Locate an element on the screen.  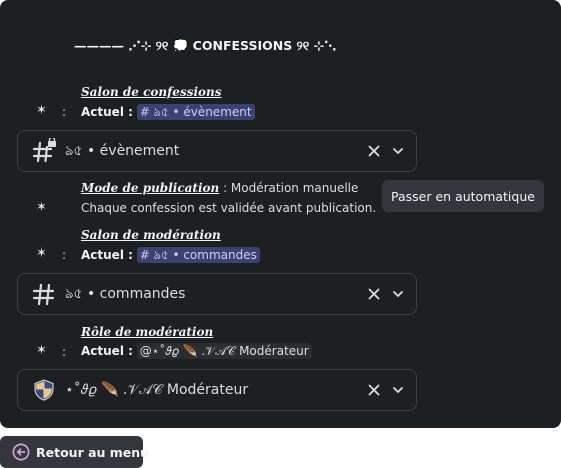
moderation-role-current: Actuel : @⋆˚𝜗𝜚 🪶 .𝒱𝒜𝒞 Modérateur is located at coordinates (196, 351).